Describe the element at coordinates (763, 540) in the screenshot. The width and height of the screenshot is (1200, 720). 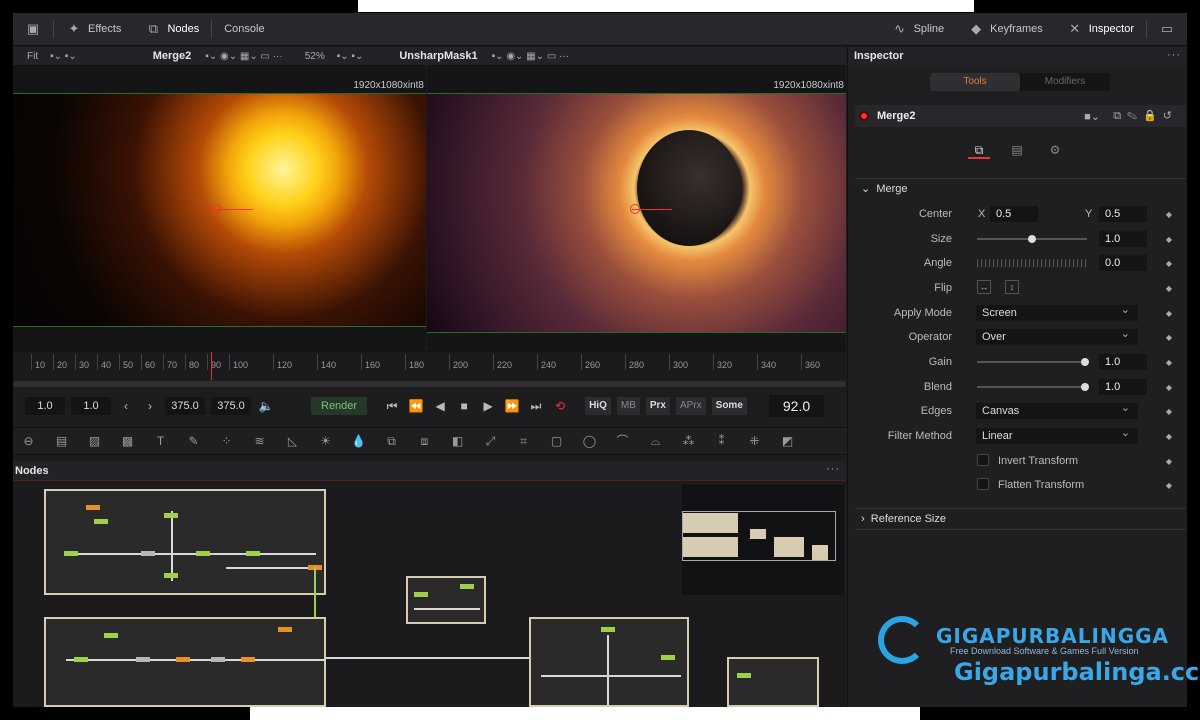
I see `node-minimap` at that location.